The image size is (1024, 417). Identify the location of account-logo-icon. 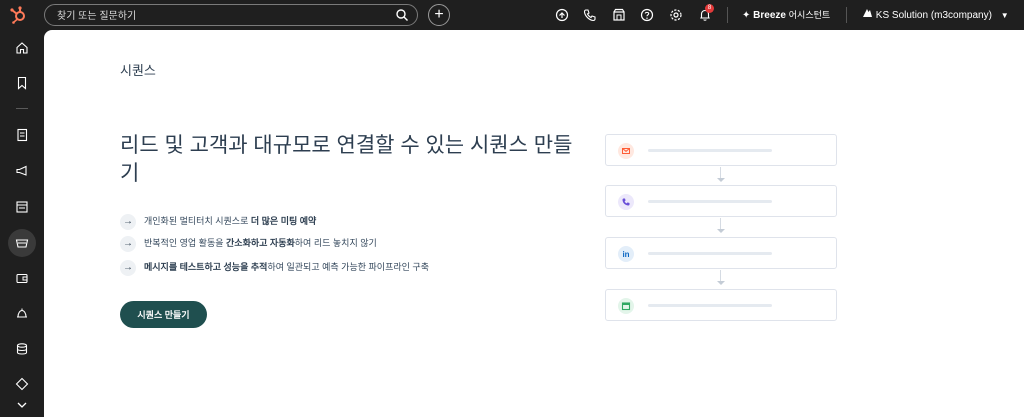
(869, 15).